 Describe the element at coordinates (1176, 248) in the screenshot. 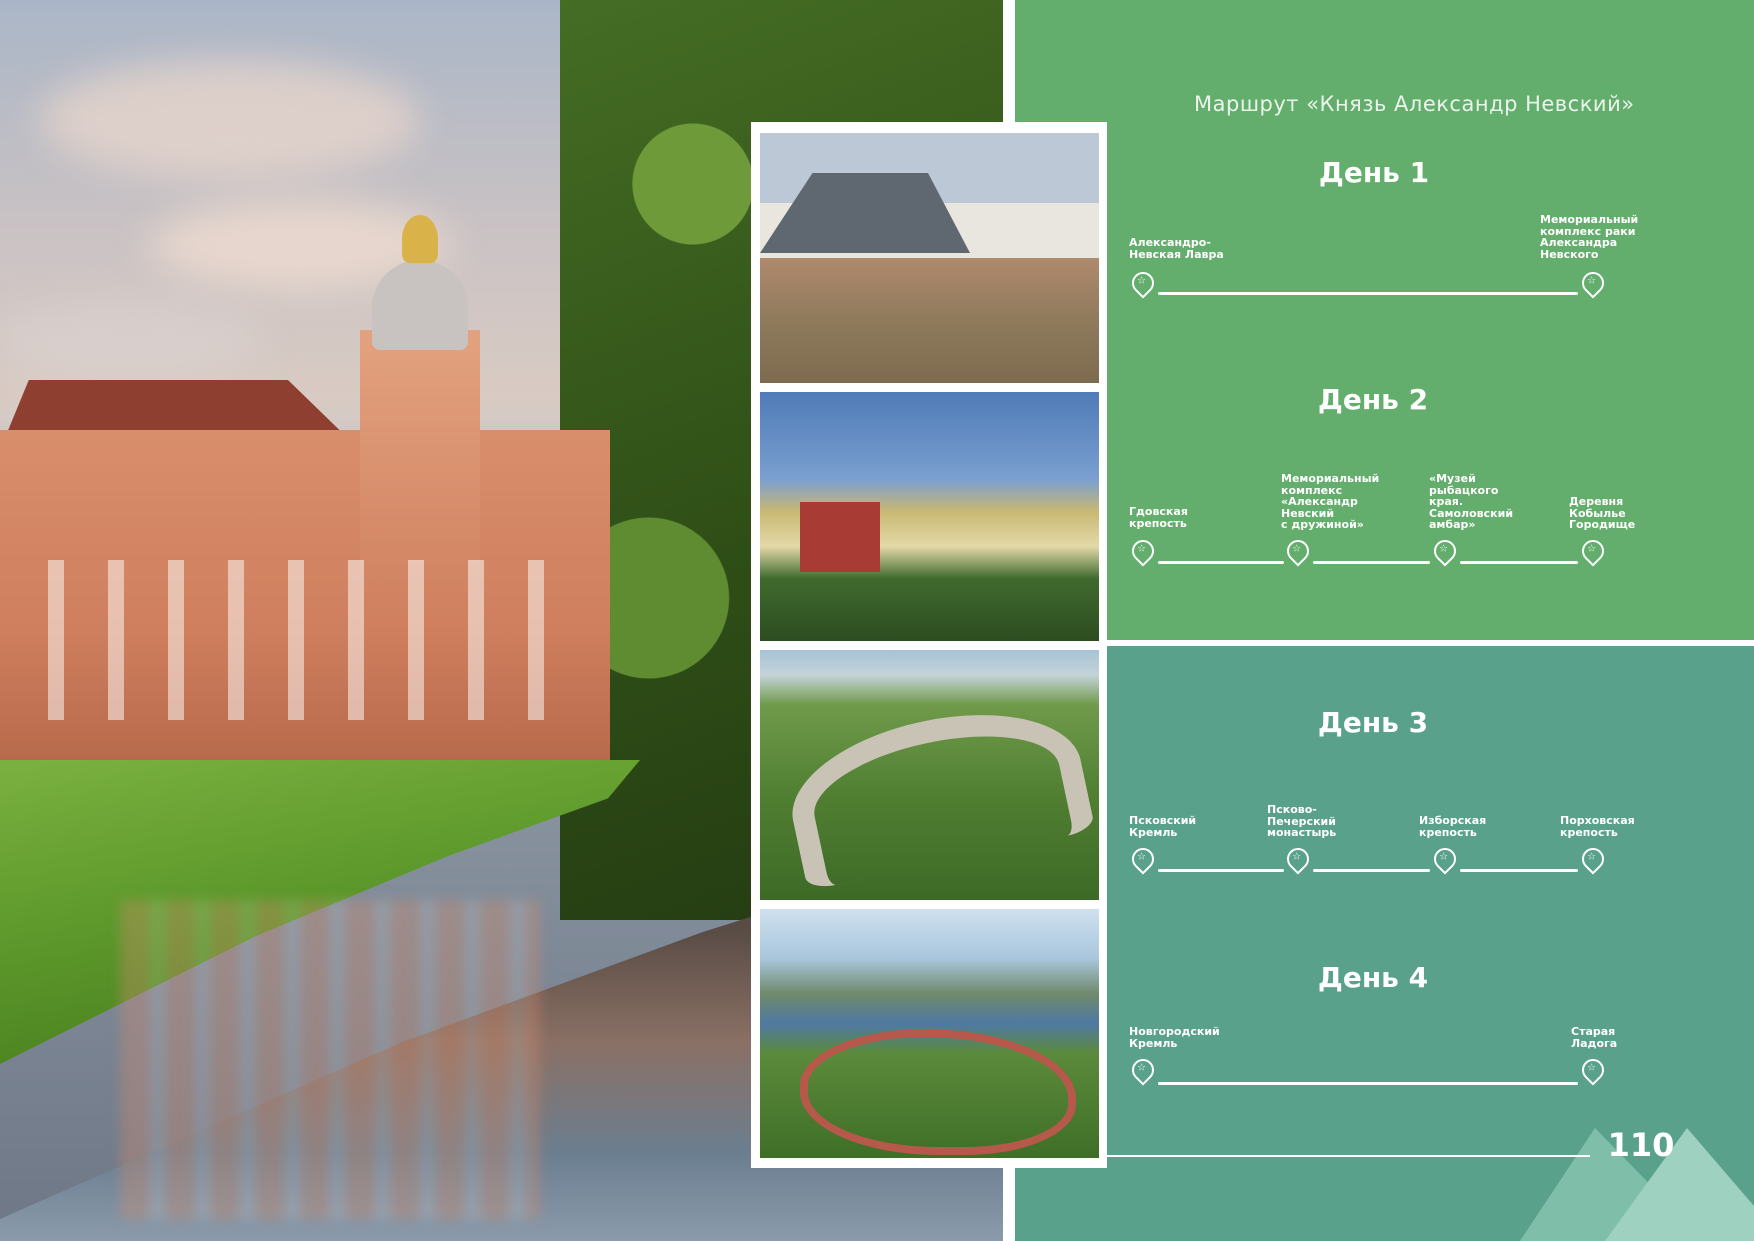

I see `day-1-stop-1-label: Александро- Невская Лавра` at that location.